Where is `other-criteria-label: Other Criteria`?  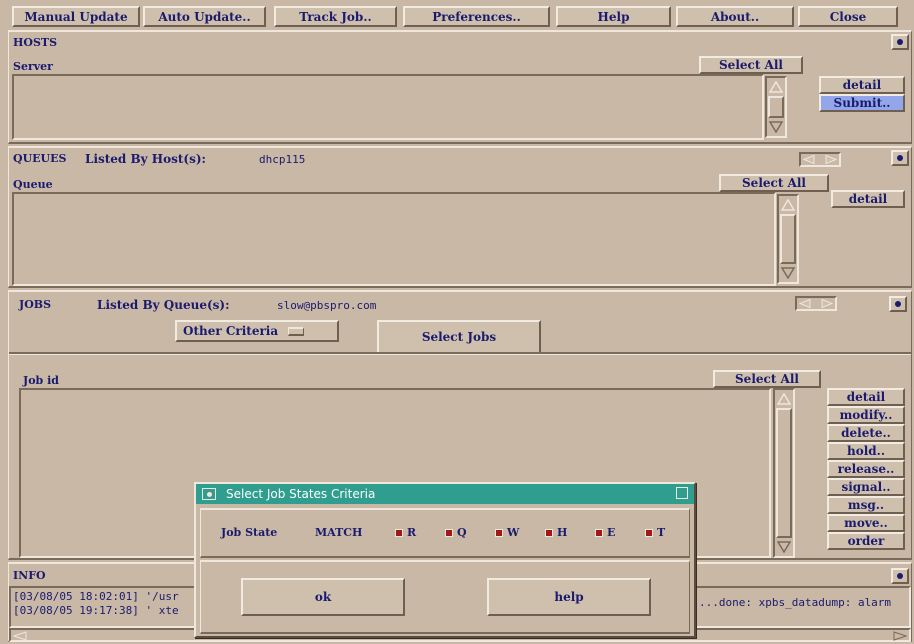 other-criteria-label: Other Criteria is located at coordinates (231, 331).